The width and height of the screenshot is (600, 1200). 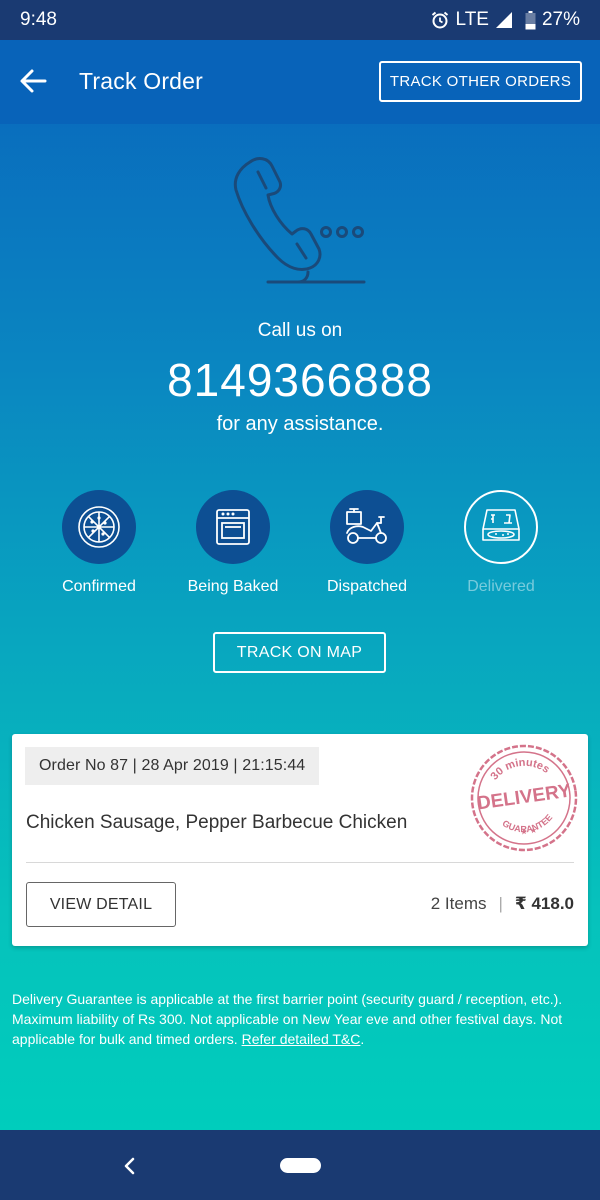 I want to click on view-detail-button: VIEW DETAIL, so click(x=101, y=904).